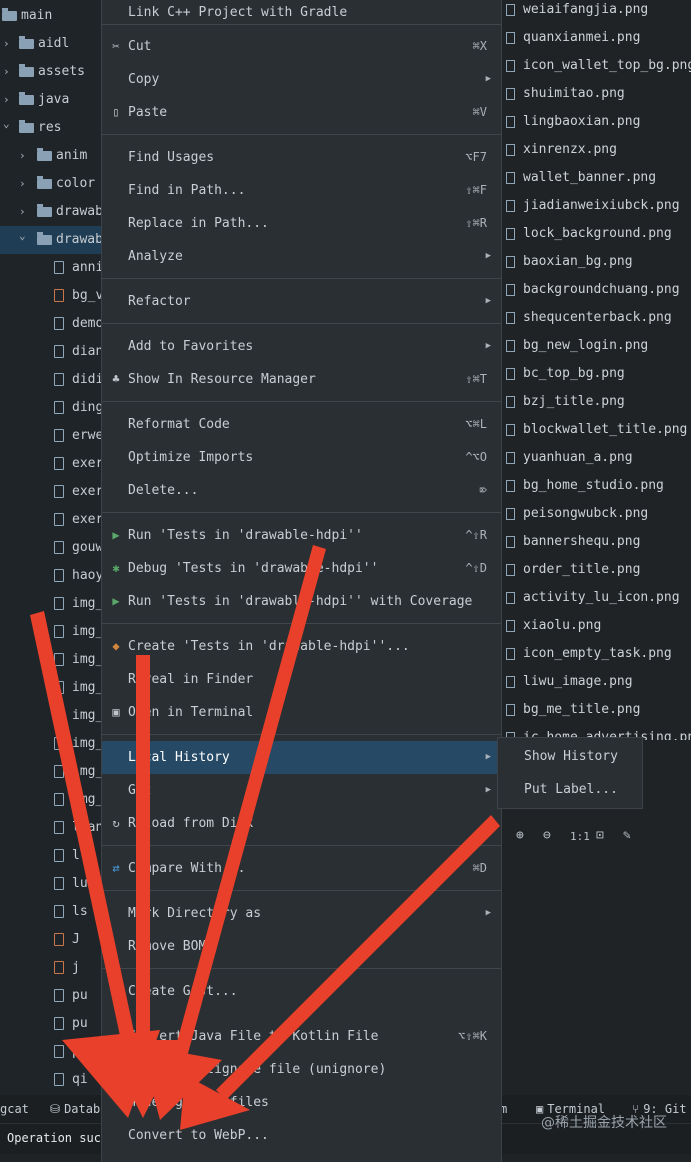 The width and height of the screenshot is (691, 1162). I want to click on menu-item-cut: ✂ Cut ⌘X, so click(301, 46).